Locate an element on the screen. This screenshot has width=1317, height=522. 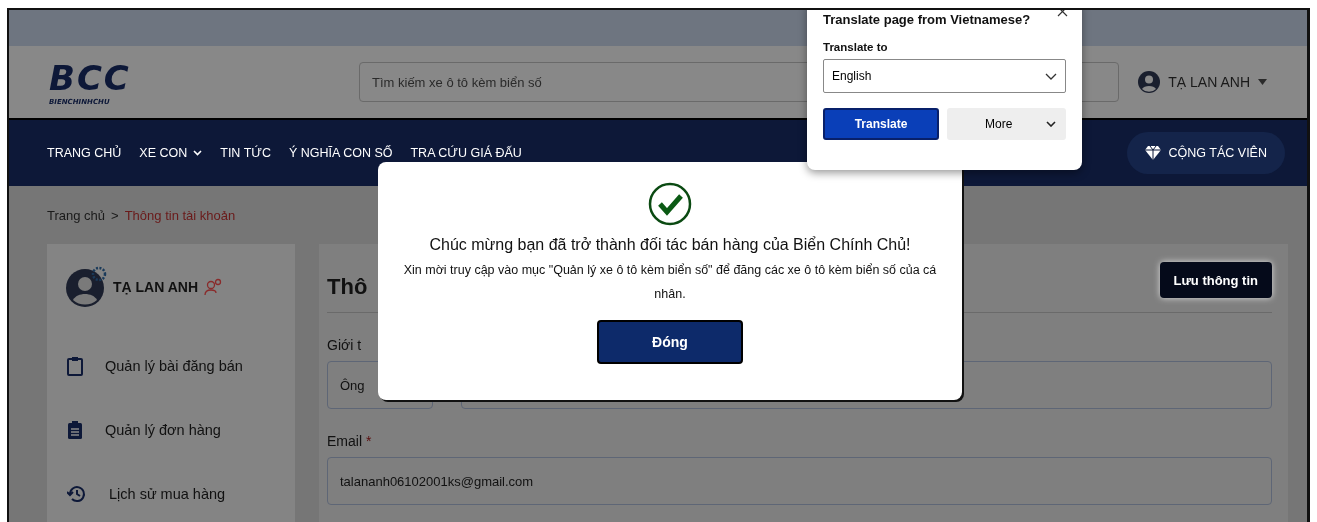
dialog-title: Chúc mừng bạn đã trở thành đối tác bán hàng của Biển Chính Chủ! is located at coordinates (670, 245).